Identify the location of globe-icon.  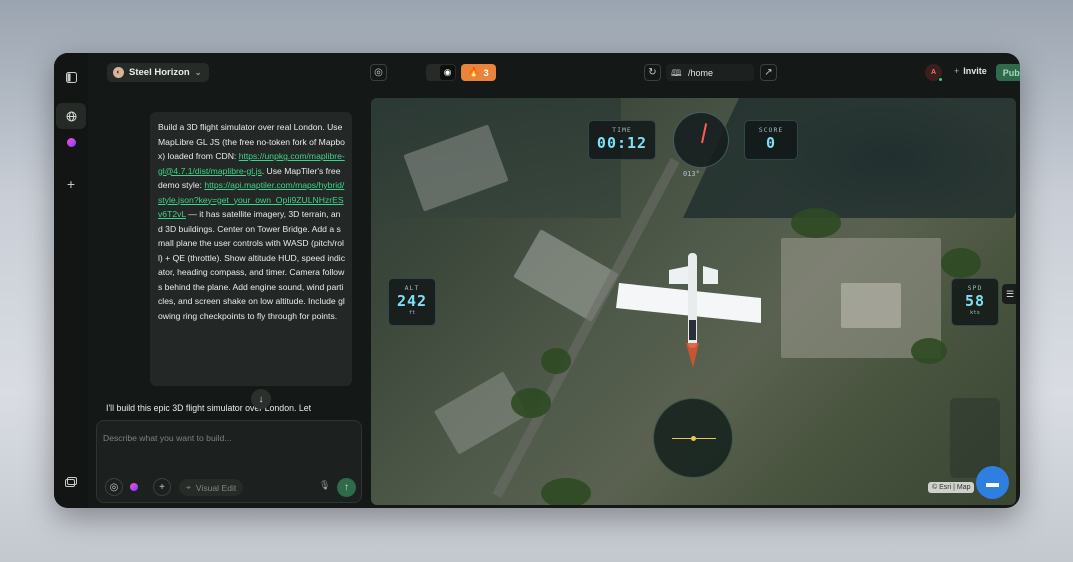
(71, 116).